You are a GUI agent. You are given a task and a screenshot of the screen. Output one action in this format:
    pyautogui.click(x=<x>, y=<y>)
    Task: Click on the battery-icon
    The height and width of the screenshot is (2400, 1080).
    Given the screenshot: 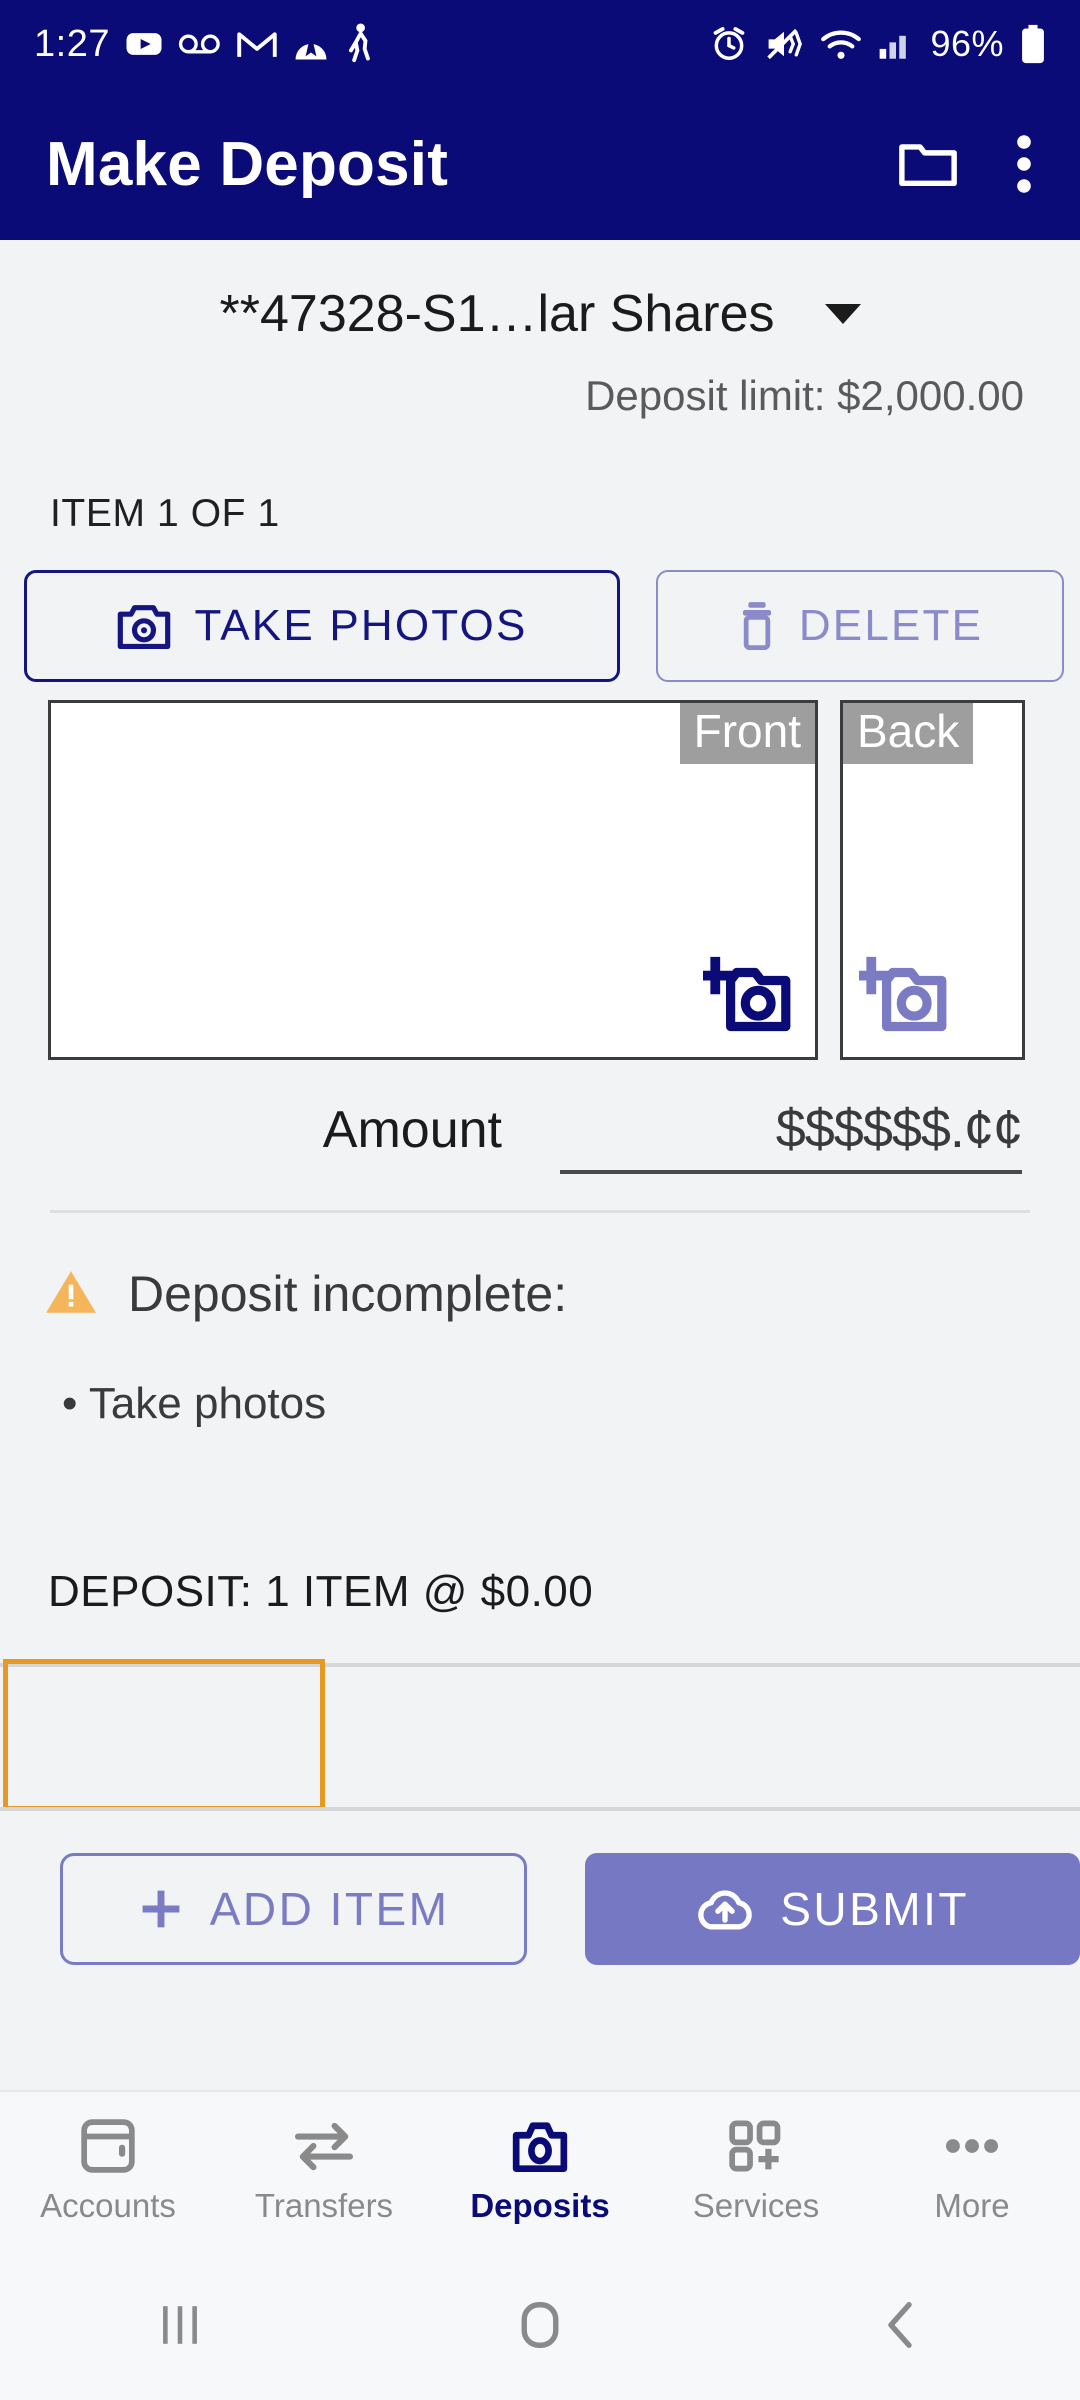 What is the action you would take?
    pyautogui.click(x=1033, y=44)
    